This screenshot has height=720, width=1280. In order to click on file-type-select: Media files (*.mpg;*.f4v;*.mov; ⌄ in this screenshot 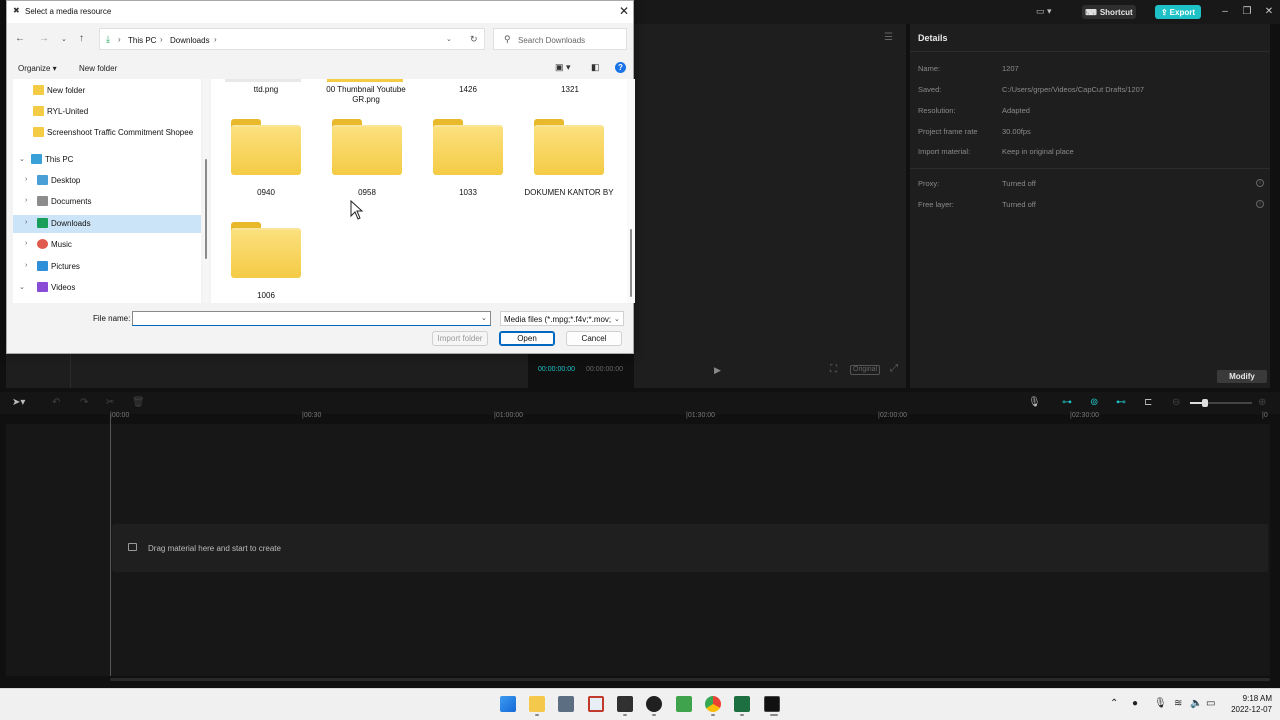, I will do `click(562, 318)`.